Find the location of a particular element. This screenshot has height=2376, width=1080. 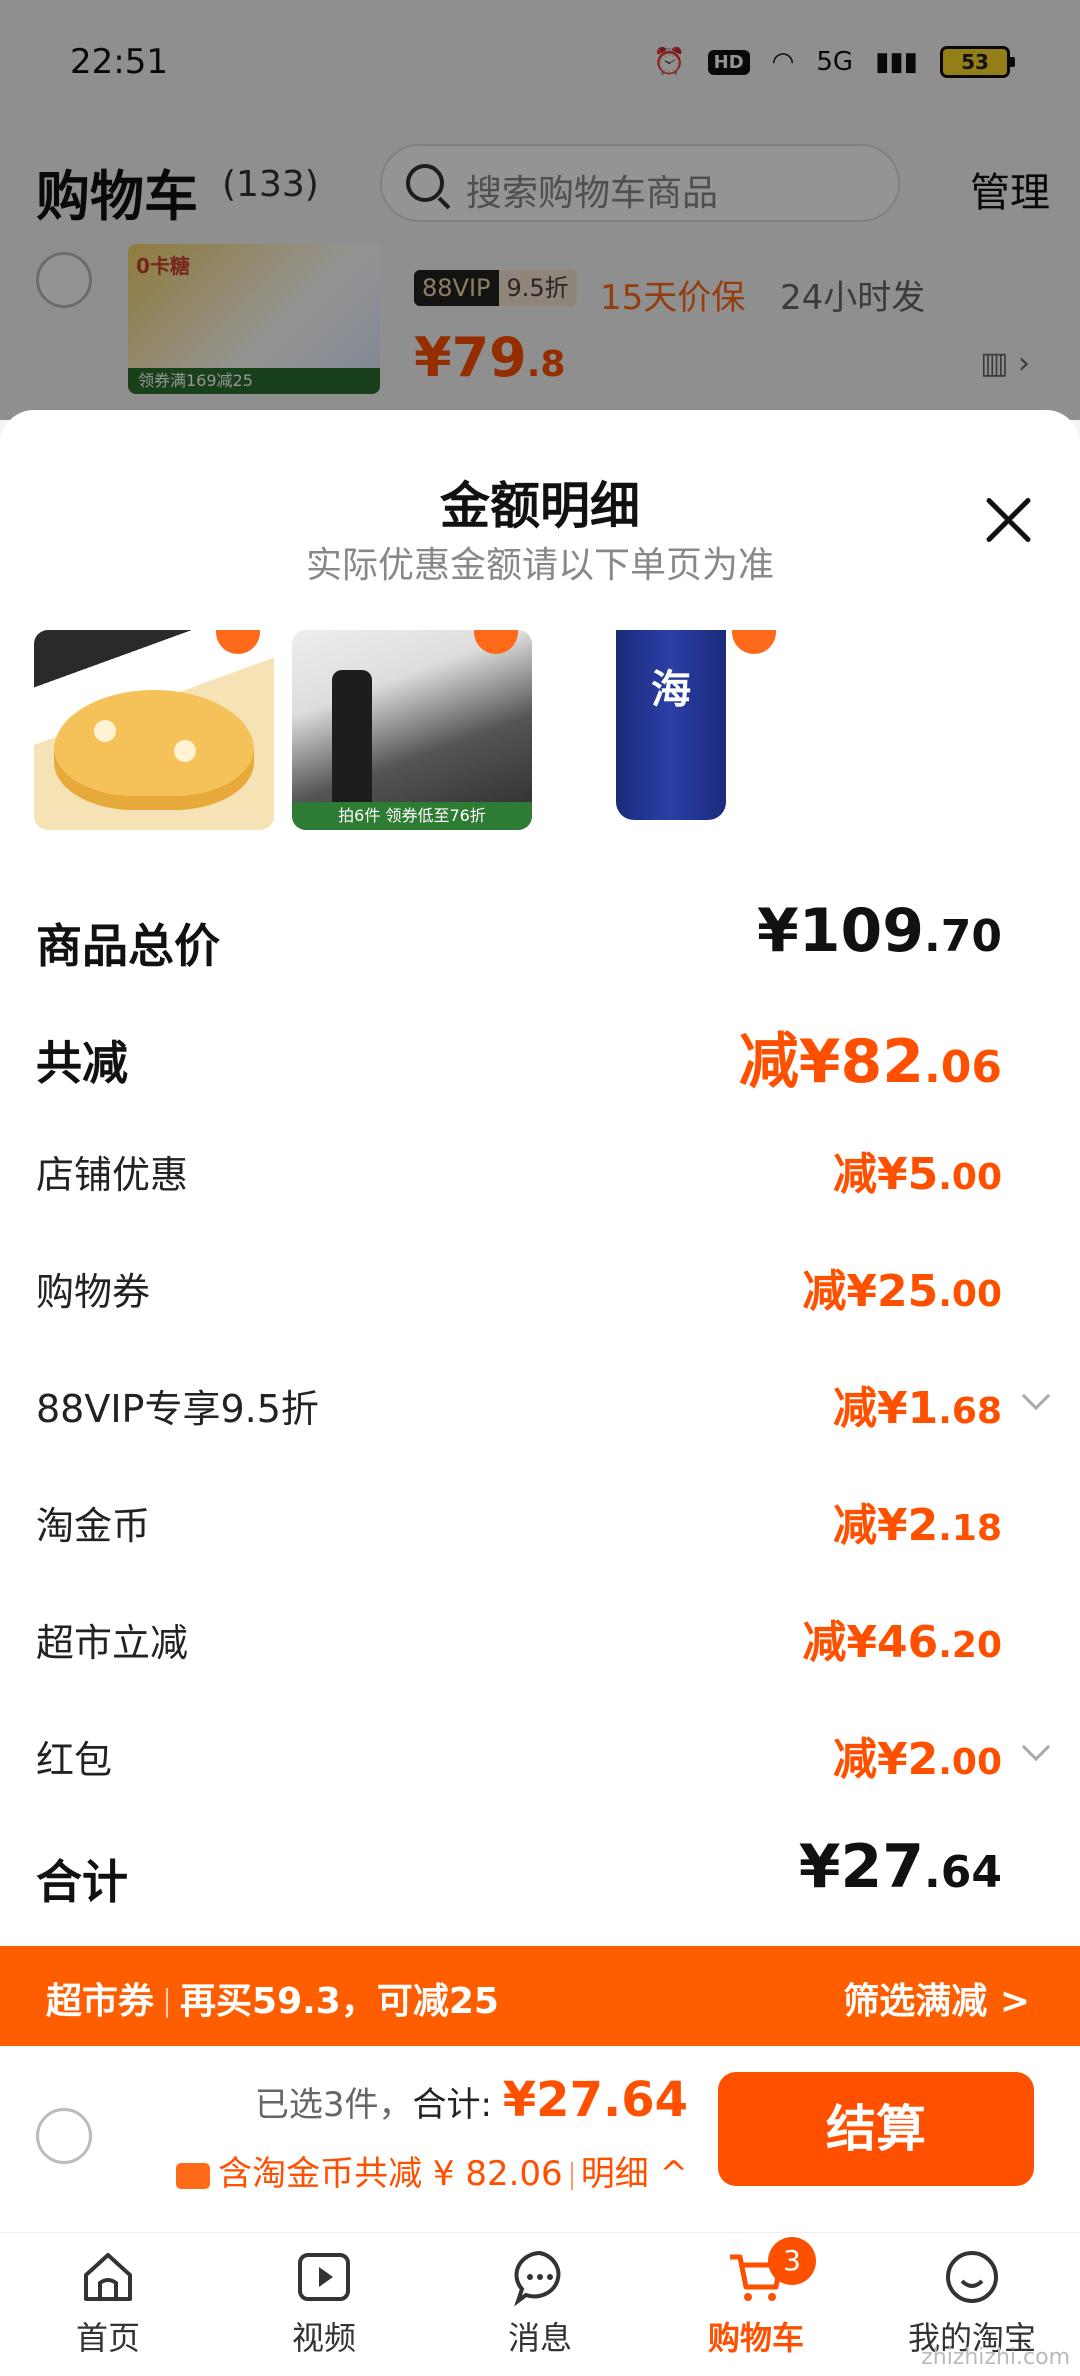

close-icon is located at coordinates (1009, 519).